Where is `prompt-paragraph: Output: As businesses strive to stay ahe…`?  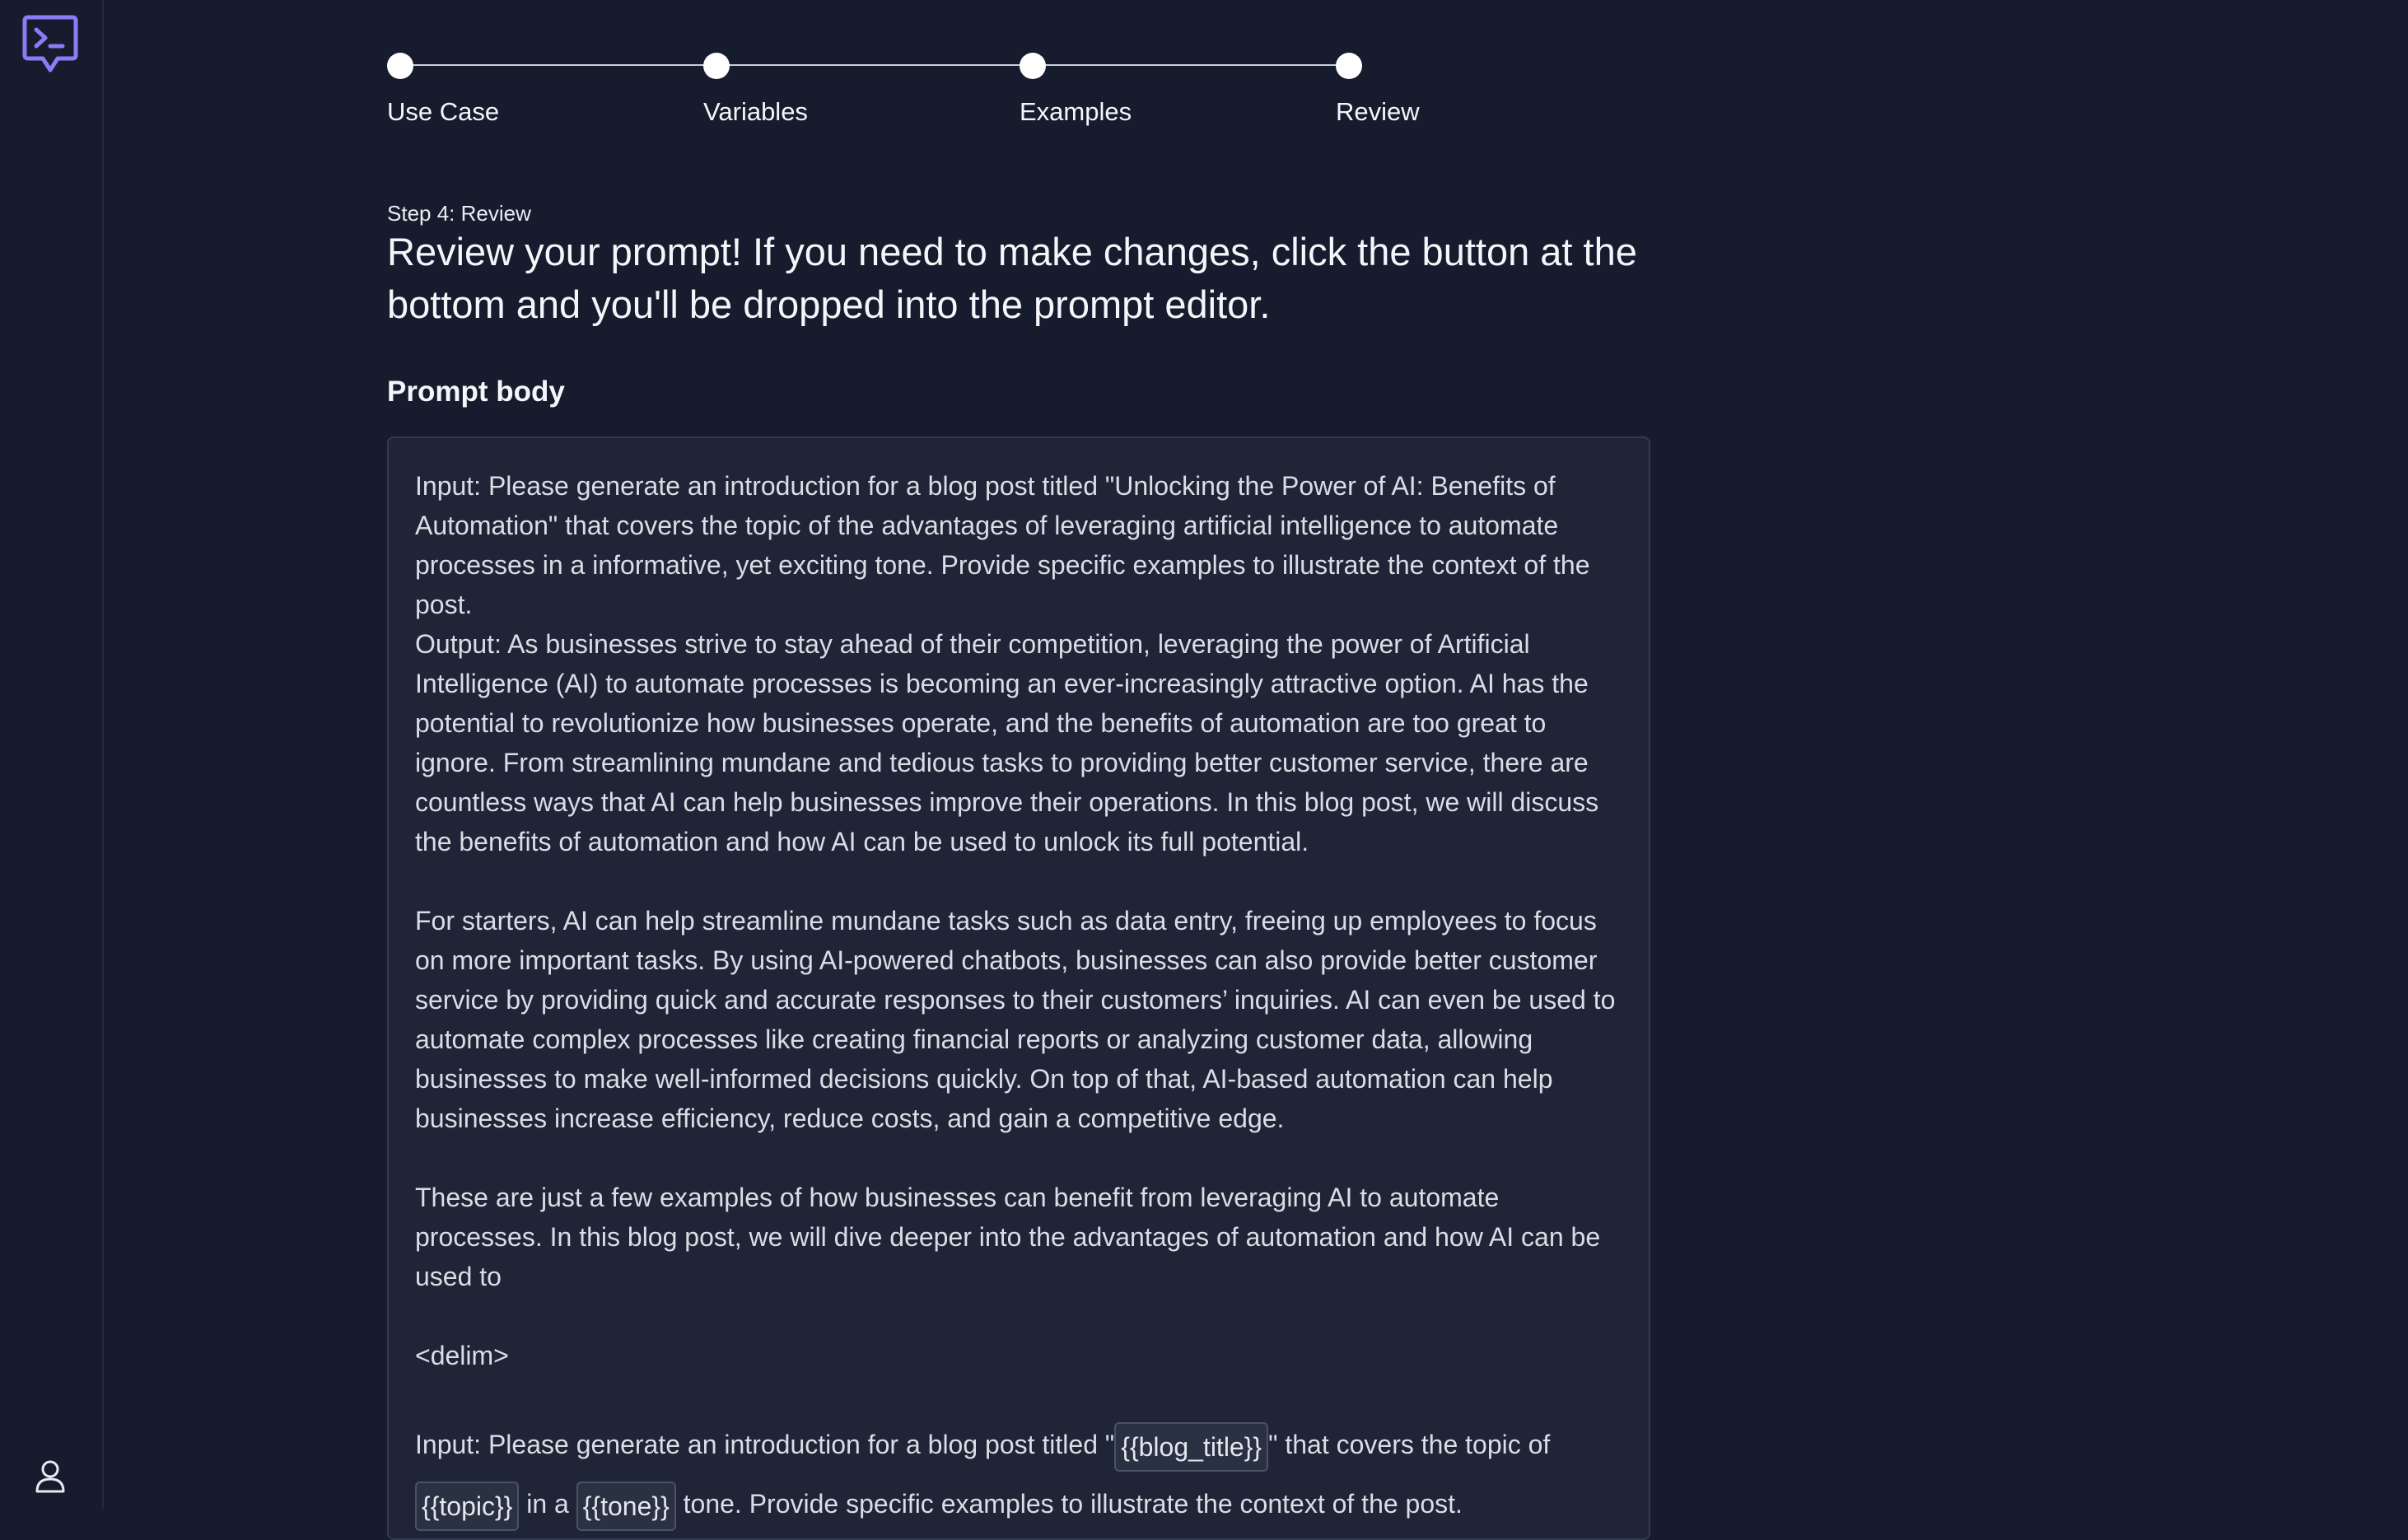 prompt-paragraph: Output: As businesses strive to stay ahe… is located at coordinates (1011, 742).